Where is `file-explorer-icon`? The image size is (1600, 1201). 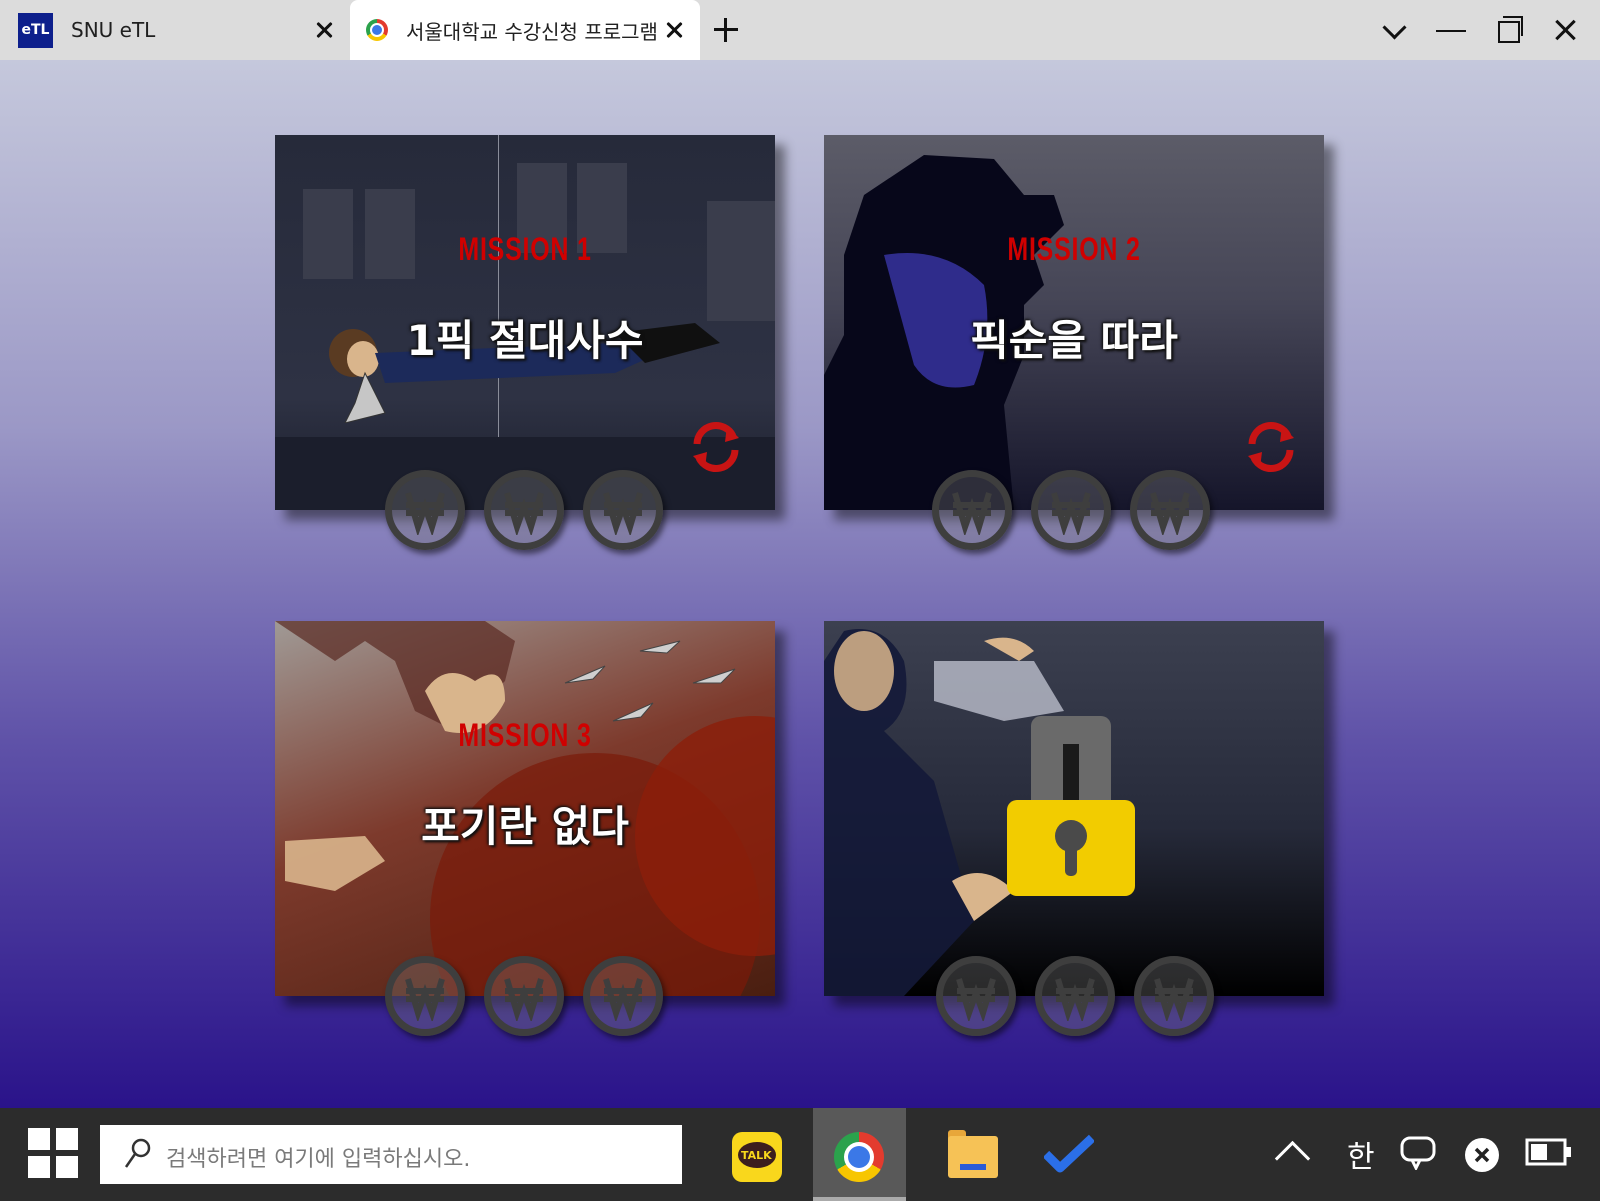 file-explorer-icon is located at coordinates (973, 1154).